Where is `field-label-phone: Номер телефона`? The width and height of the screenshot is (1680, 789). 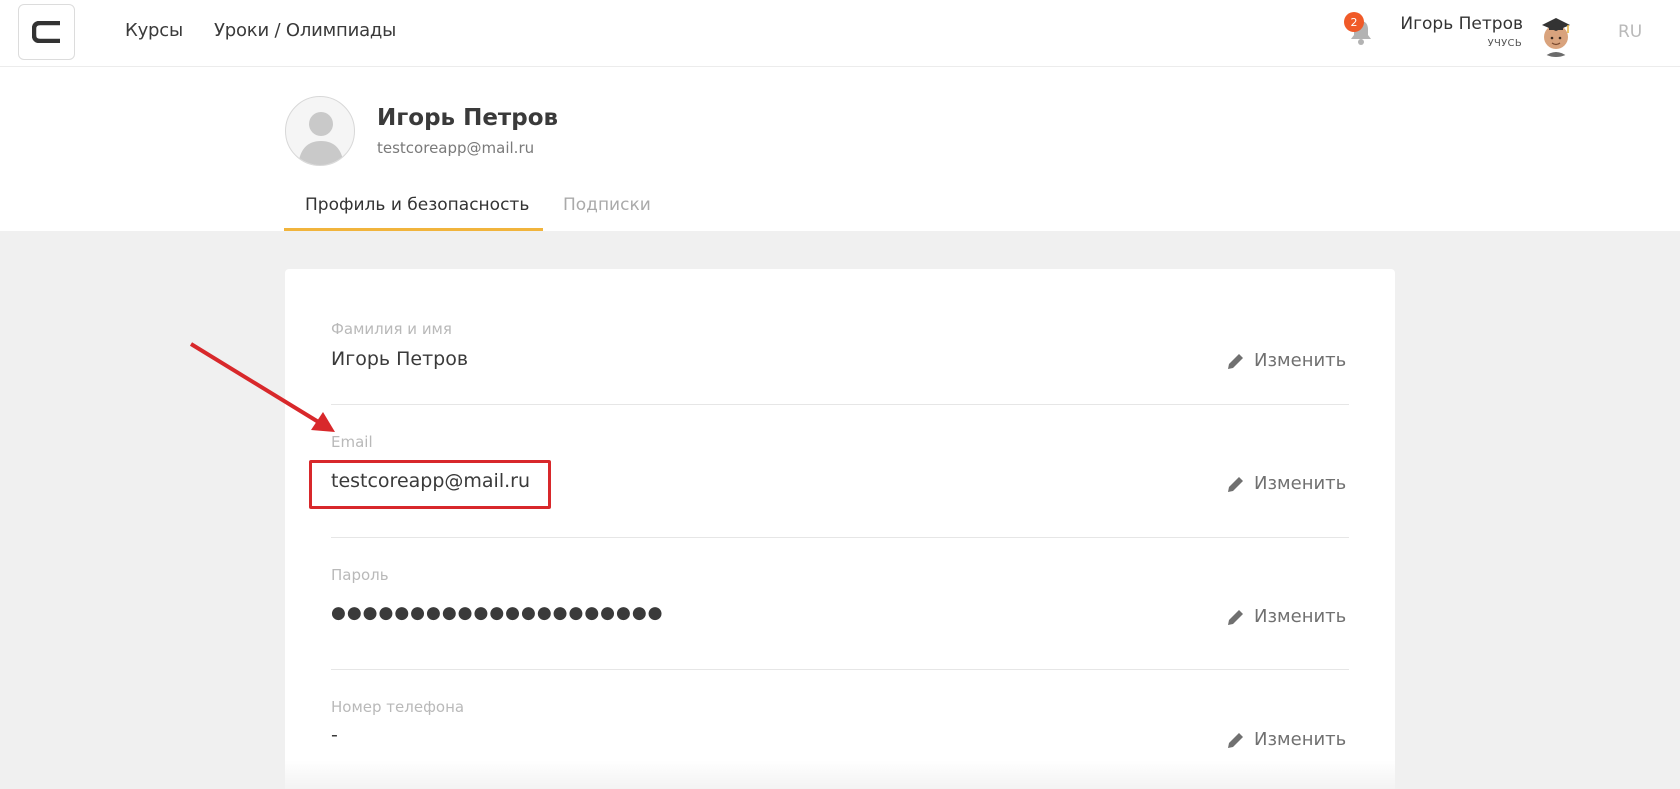
field-label-phone: Номер телефона is located at coordinates (398, 707).